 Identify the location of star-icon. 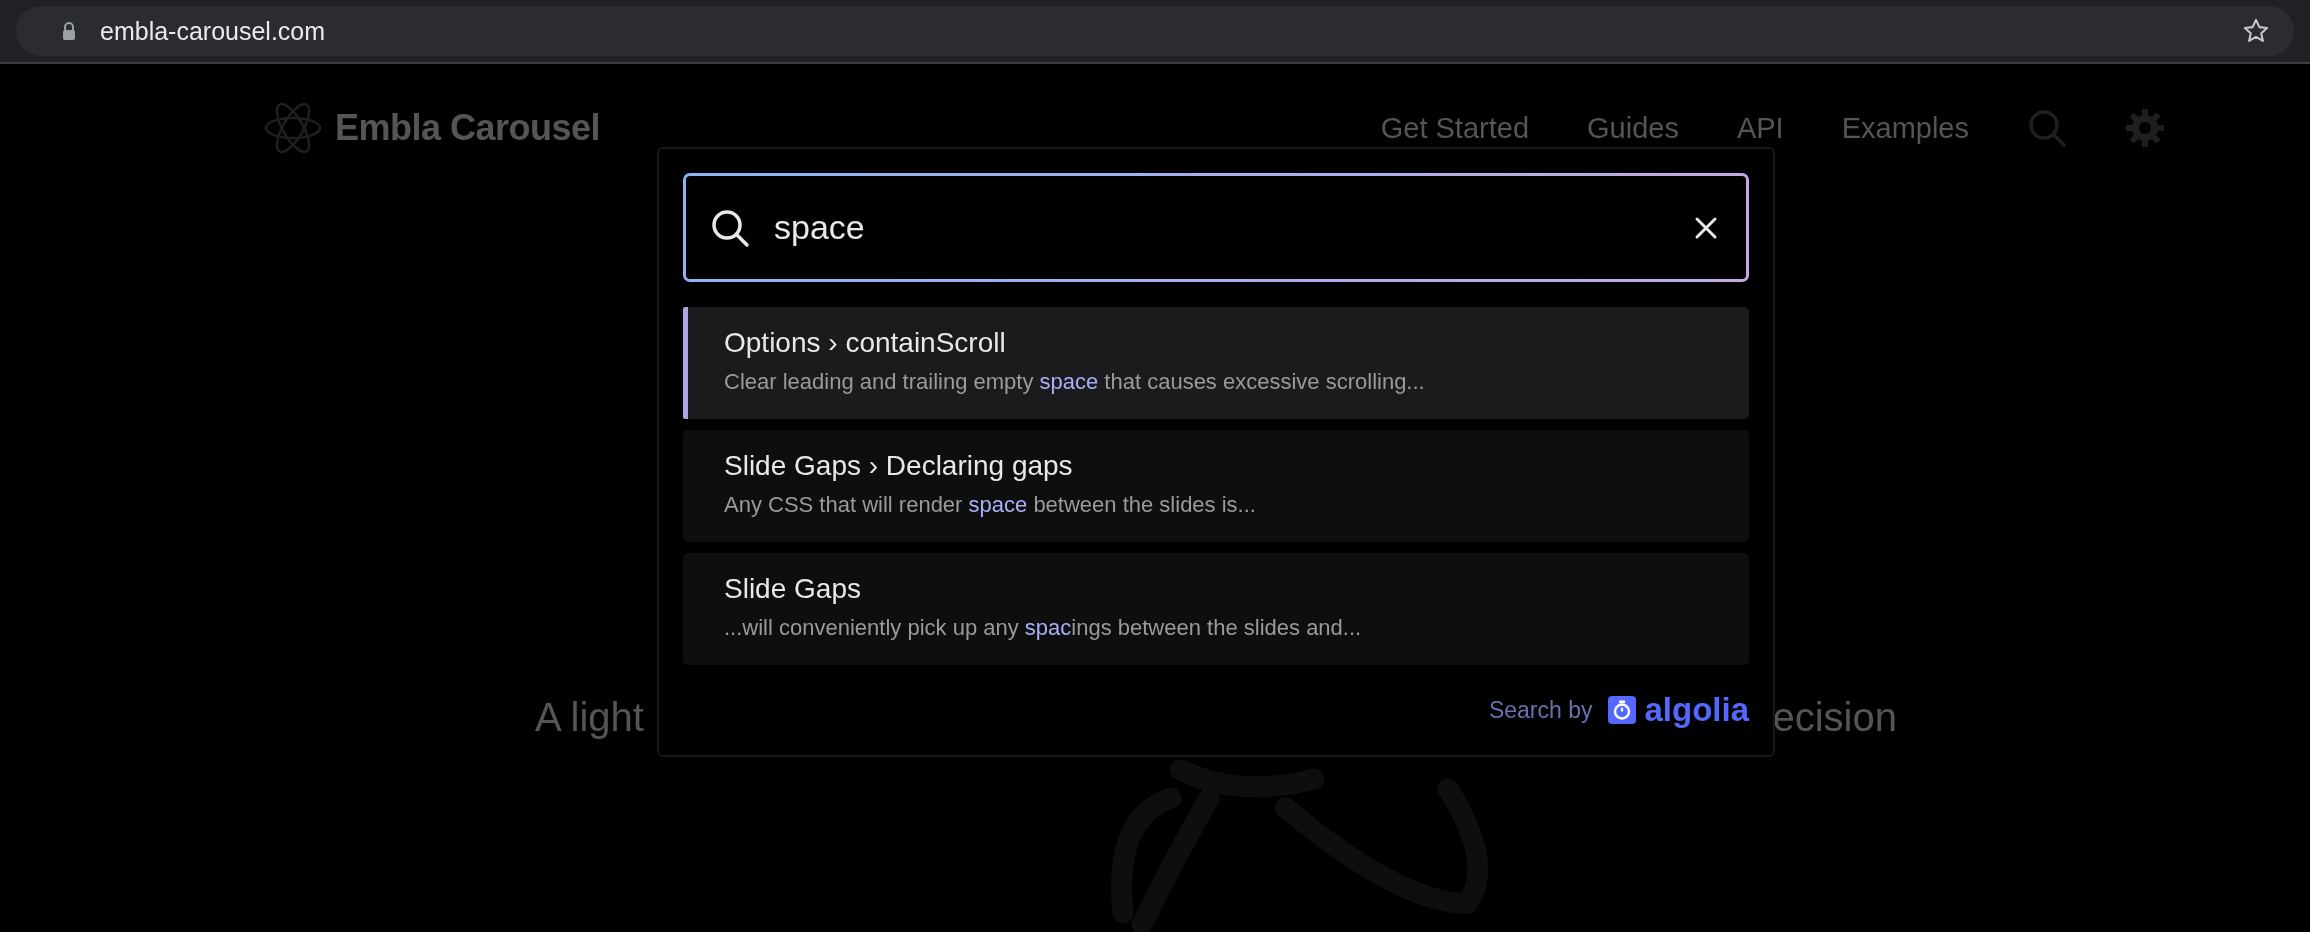
(2256, 31).